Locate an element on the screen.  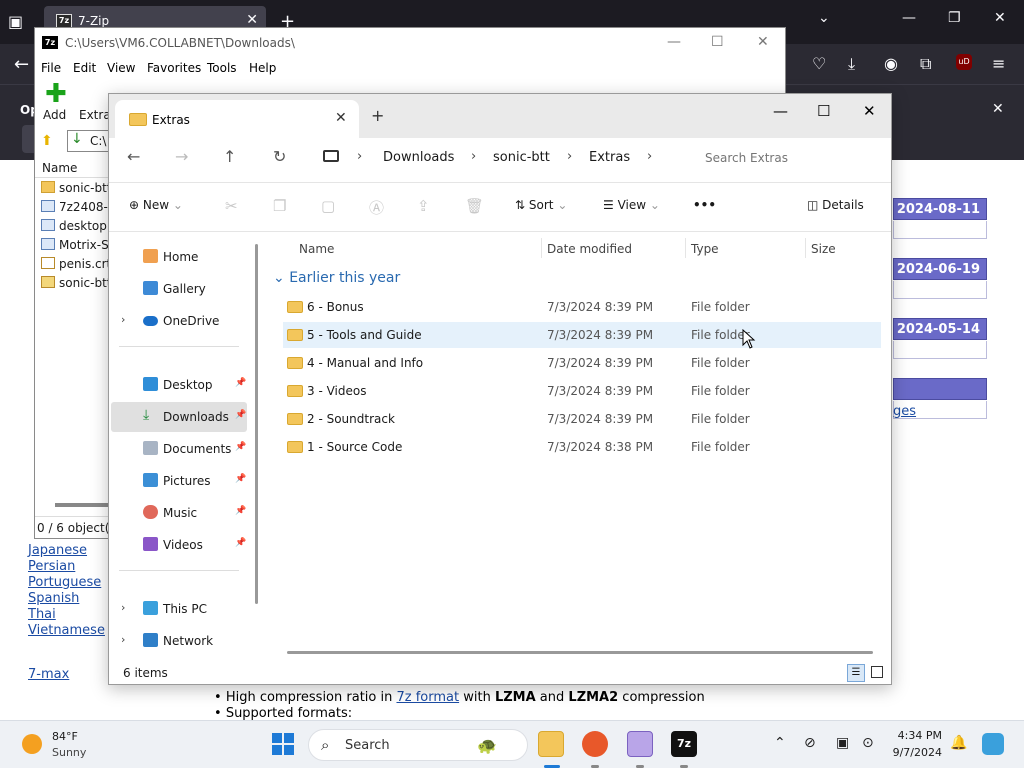
details-view-icon: ☰ is located at coordinates (856, 673).